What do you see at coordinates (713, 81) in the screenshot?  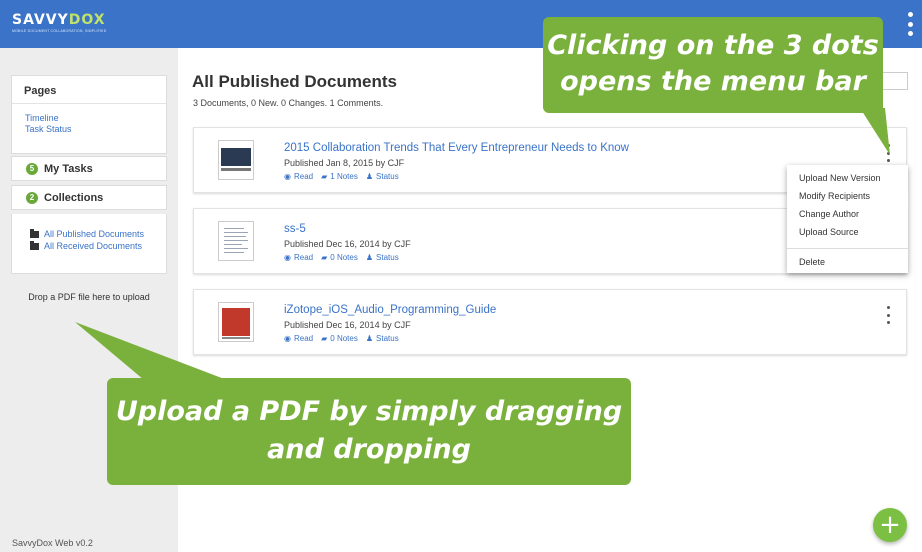 I see `callout-line: opens the menu bar` at bounding box center [713, 81].